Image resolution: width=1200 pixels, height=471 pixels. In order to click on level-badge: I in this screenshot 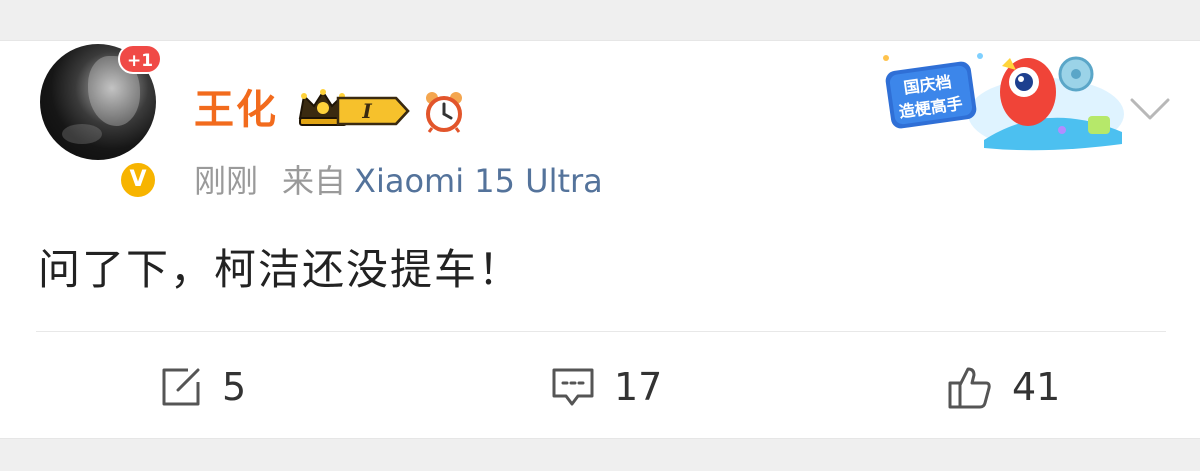, I will do `click(373, 111)`.